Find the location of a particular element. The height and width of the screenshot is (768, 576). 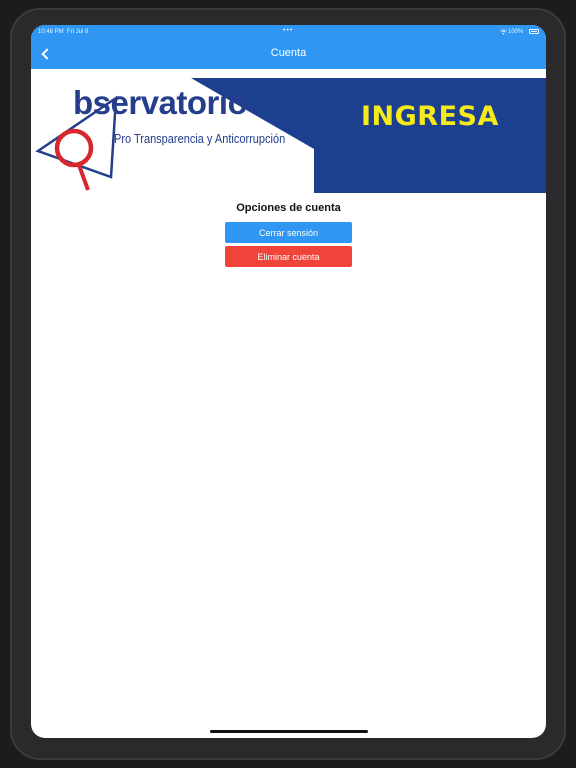

page-title: Cuenta is located at coordinates (288, 53).